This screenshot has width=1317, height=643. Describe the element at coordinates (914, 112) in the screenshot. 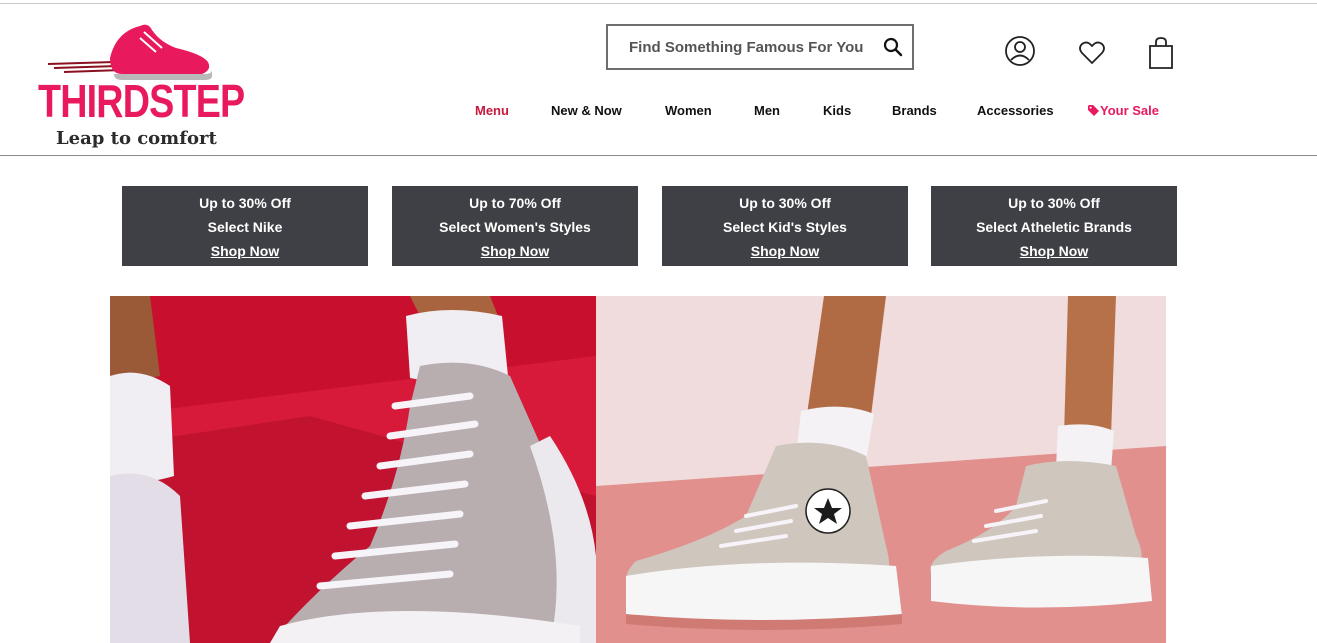

I see `nav-brands: Brands` at that location.